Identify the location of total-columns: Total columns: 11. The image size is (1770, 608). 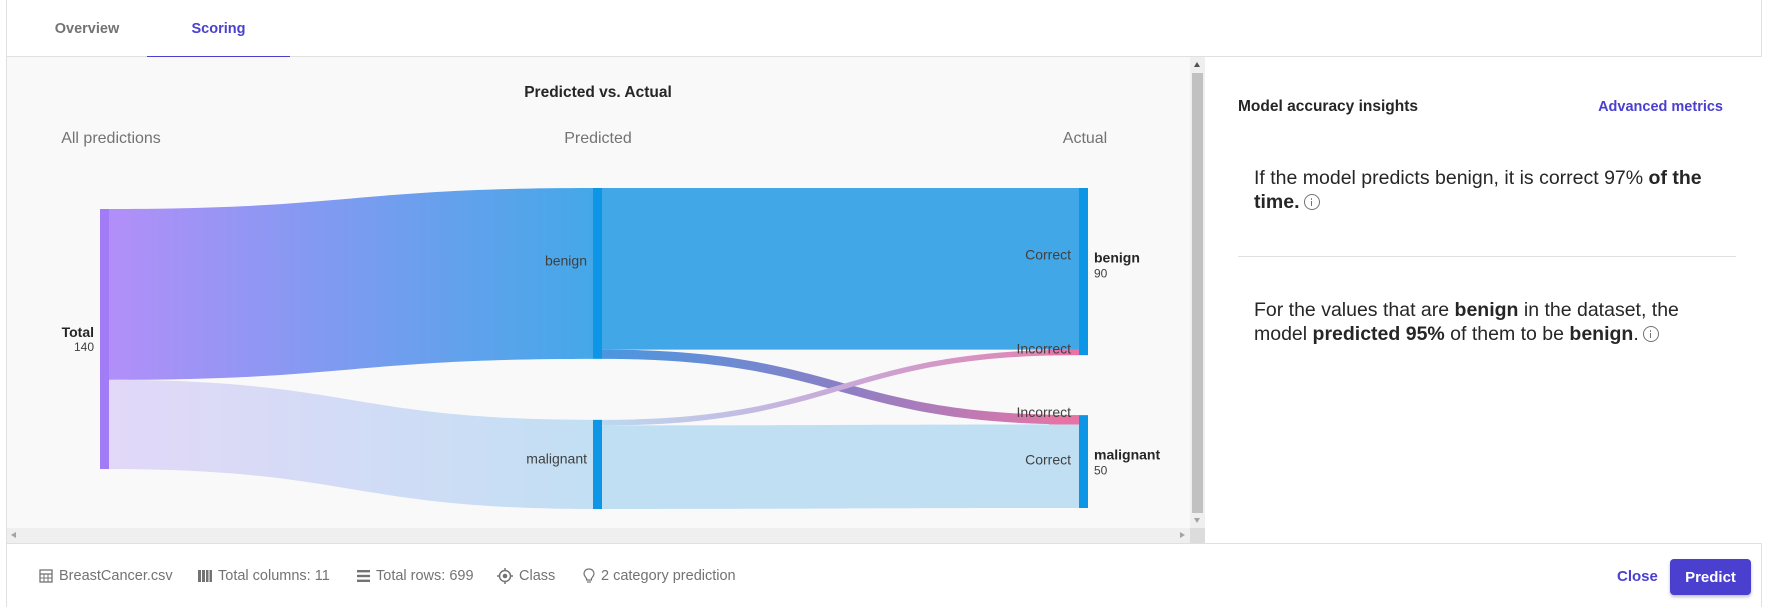
(264, 576).